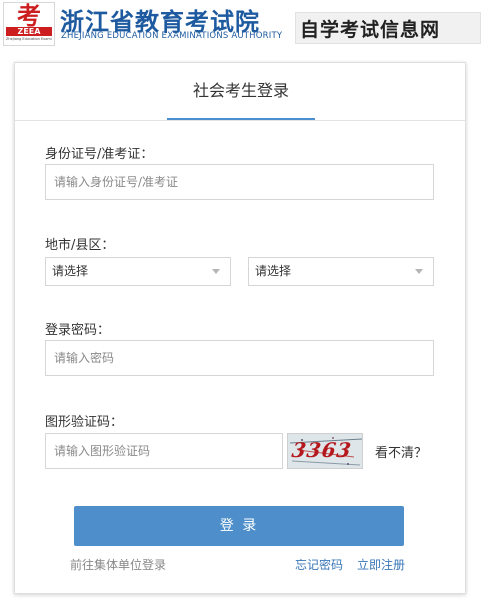  I want to click on self-study-banner: 自学考试信息网, so click(388, 28).